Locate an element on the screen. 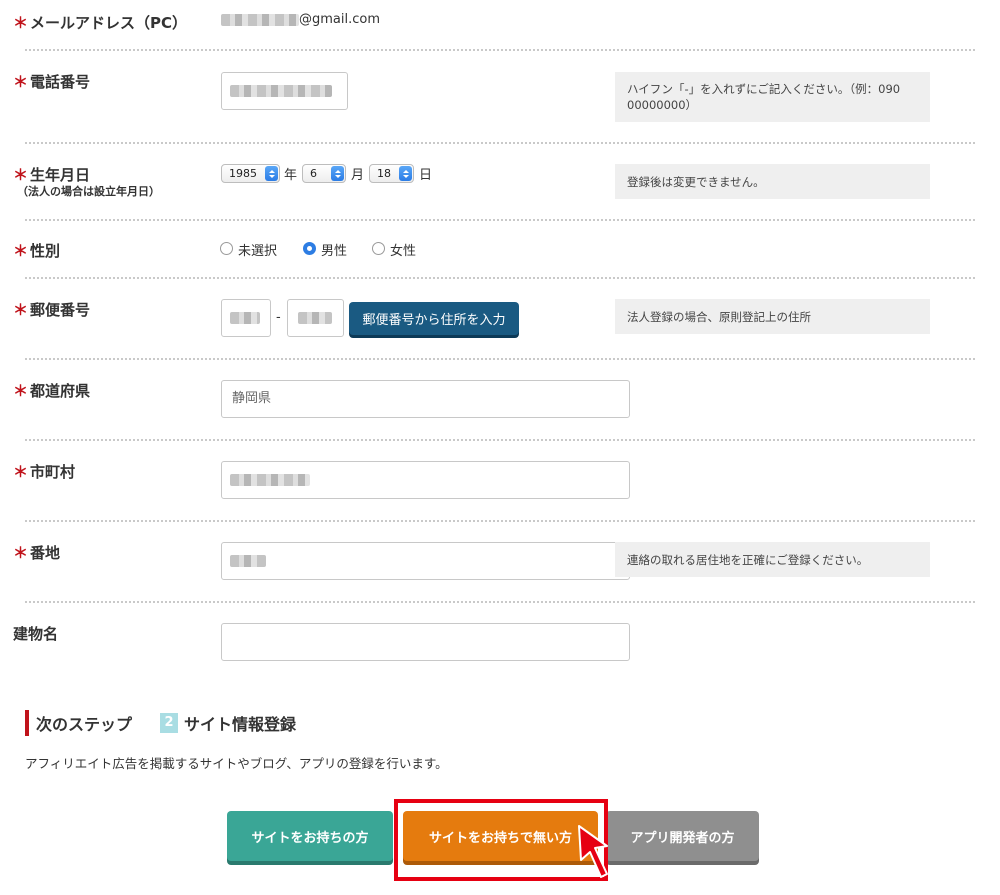  address-note: 連絡の取れる居住地を正確にご登録ください。 is located at coordinates (772, 559).